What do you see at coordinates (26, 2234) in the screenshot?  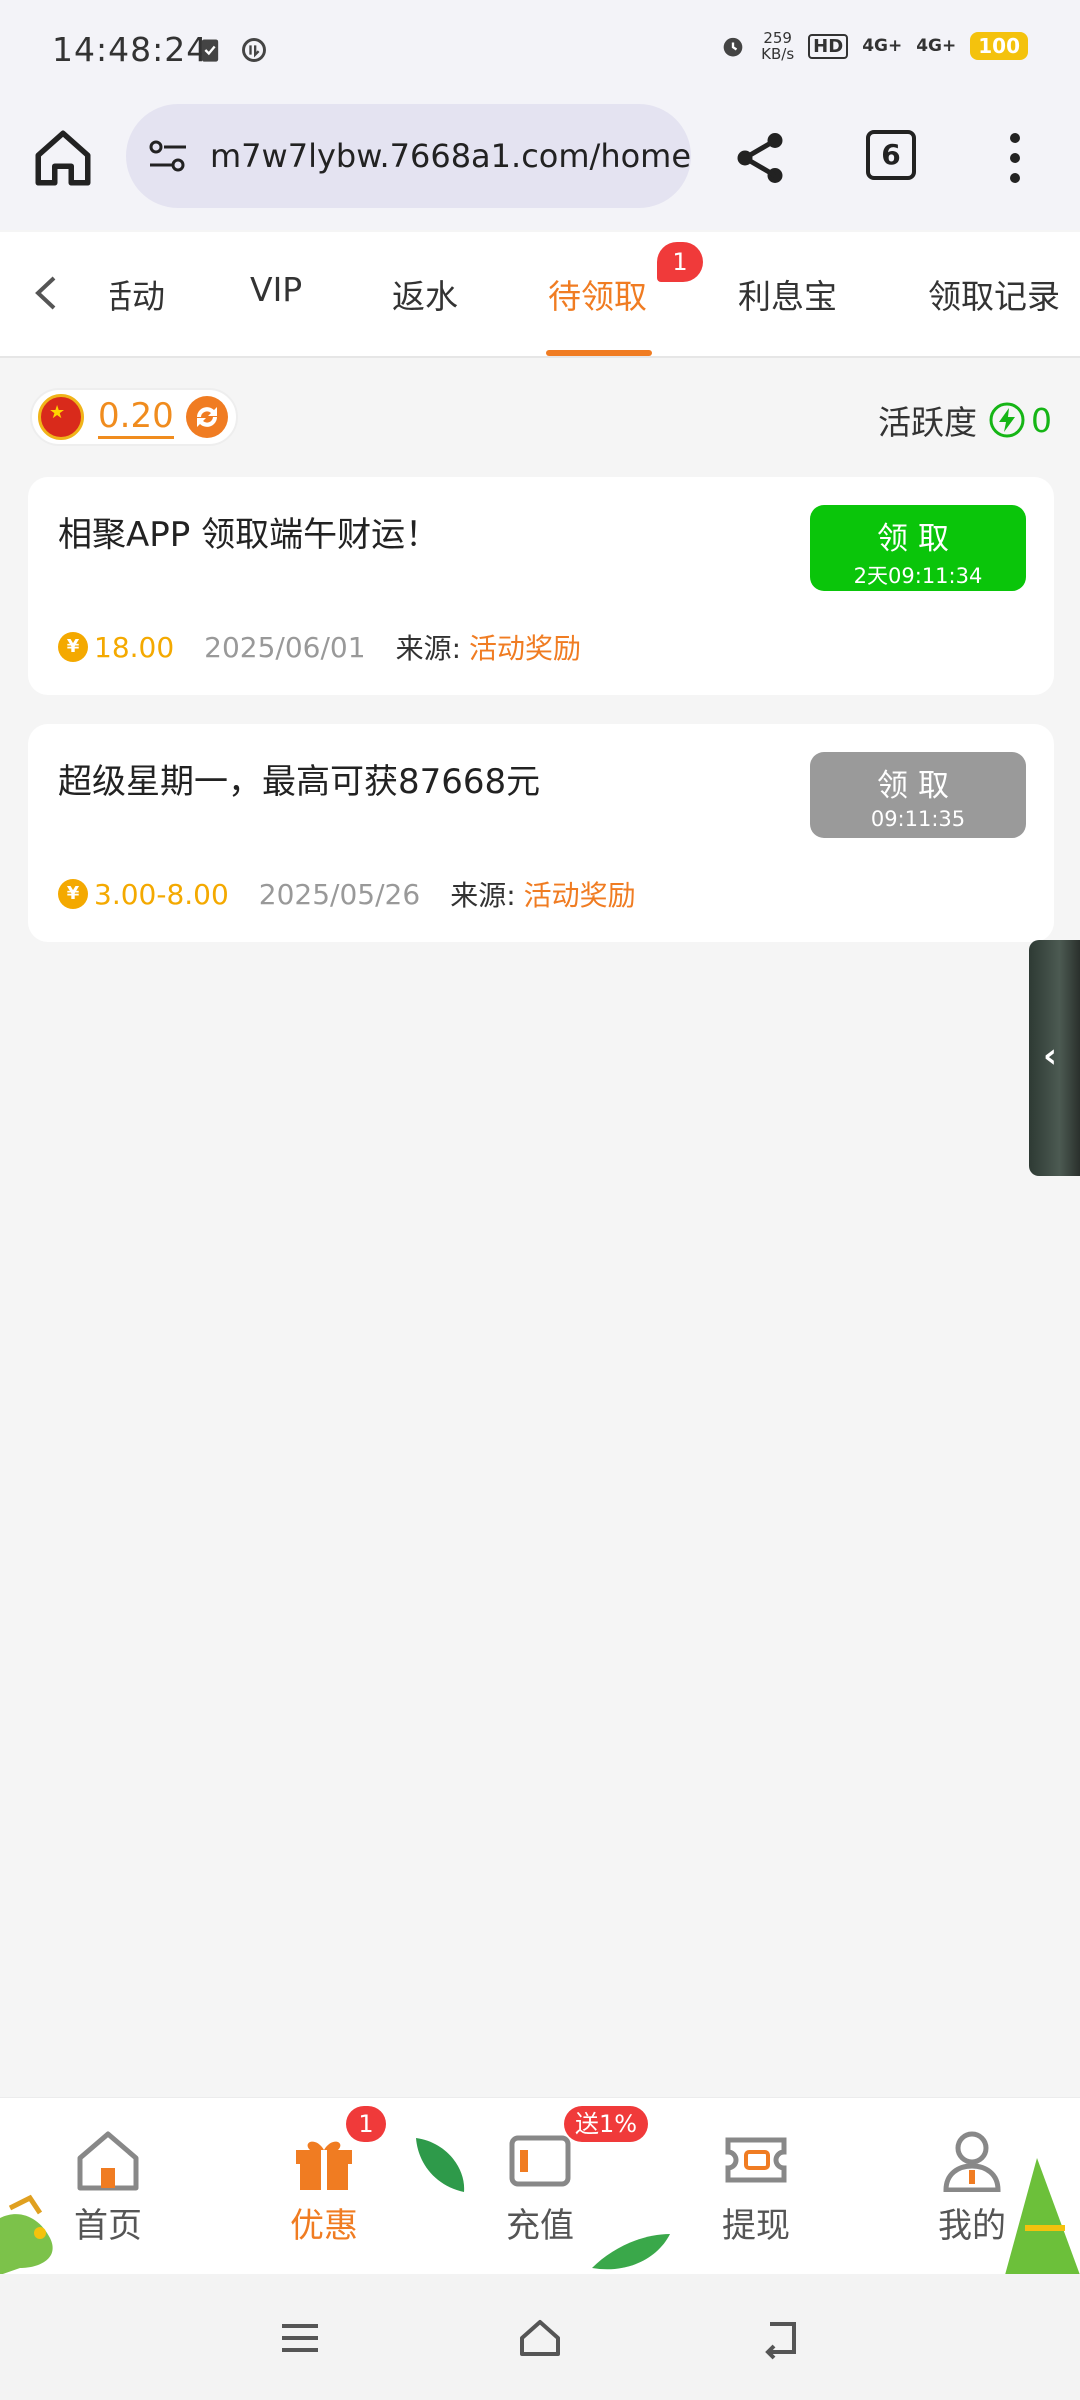 I see `dragon-decoration-icon` at bounding box center [26, 2234].